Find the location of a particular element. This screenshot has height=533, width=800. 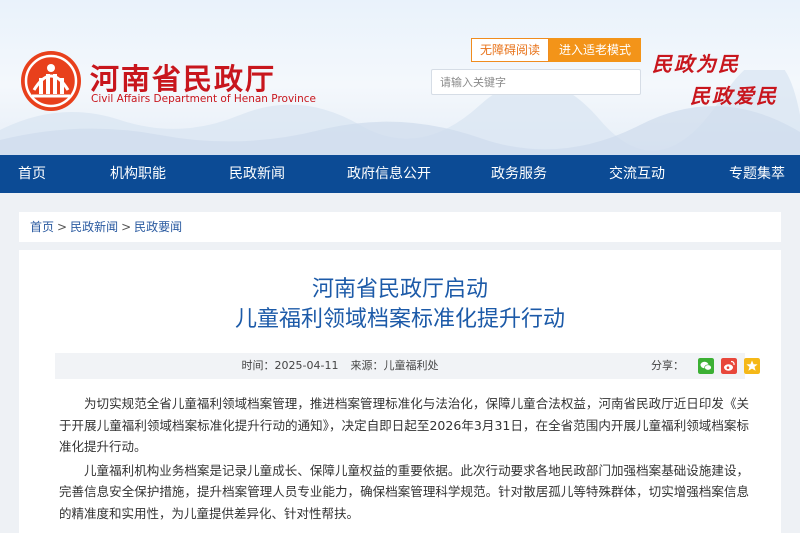

accessible-reading-button: 无障碍阅读 is located at coordinates (510, 50).